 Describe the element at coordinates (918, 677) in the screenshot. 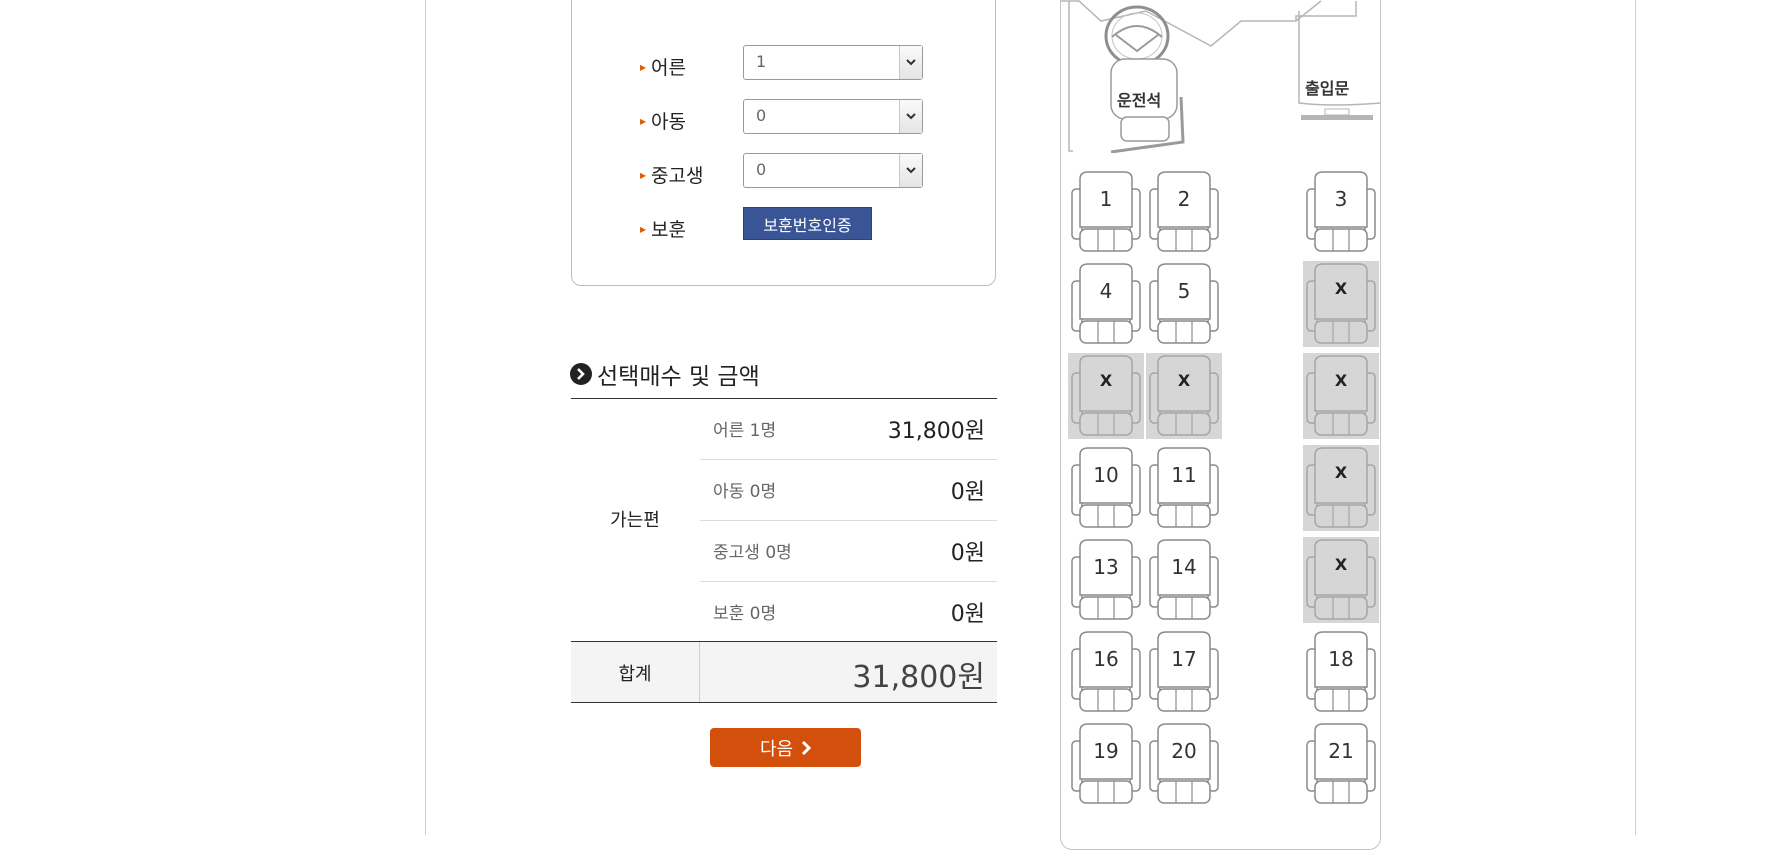

I see `total-amount: 31,800원` at that location.